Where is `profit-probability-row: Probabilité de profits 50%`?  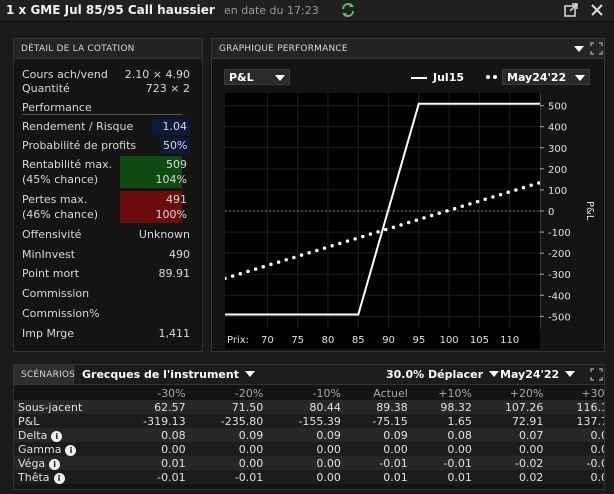
profit-probability-row: Probabilité de profits 50% is located at coordinates (106, 146).